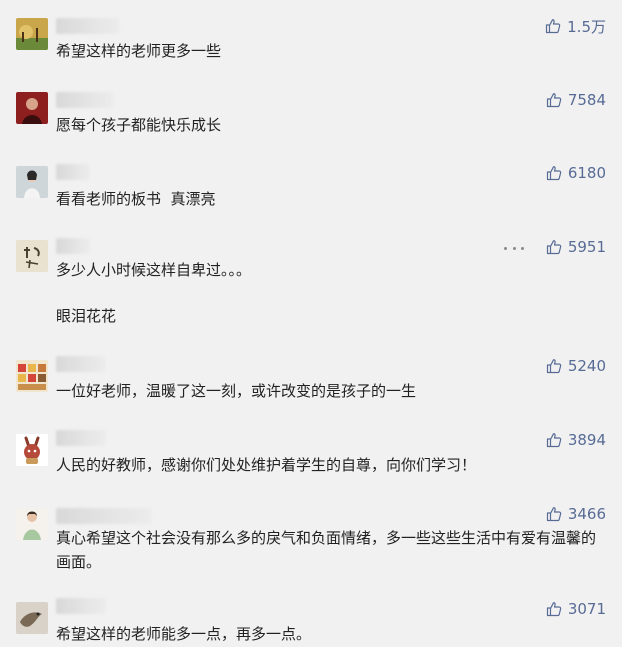 This screenshot has height=647, width=622. Describe the element at coordinates (311, 117) in the screenshot. I see `comment-item: 7584 愿每个孩子都能快乐成长` at that location.